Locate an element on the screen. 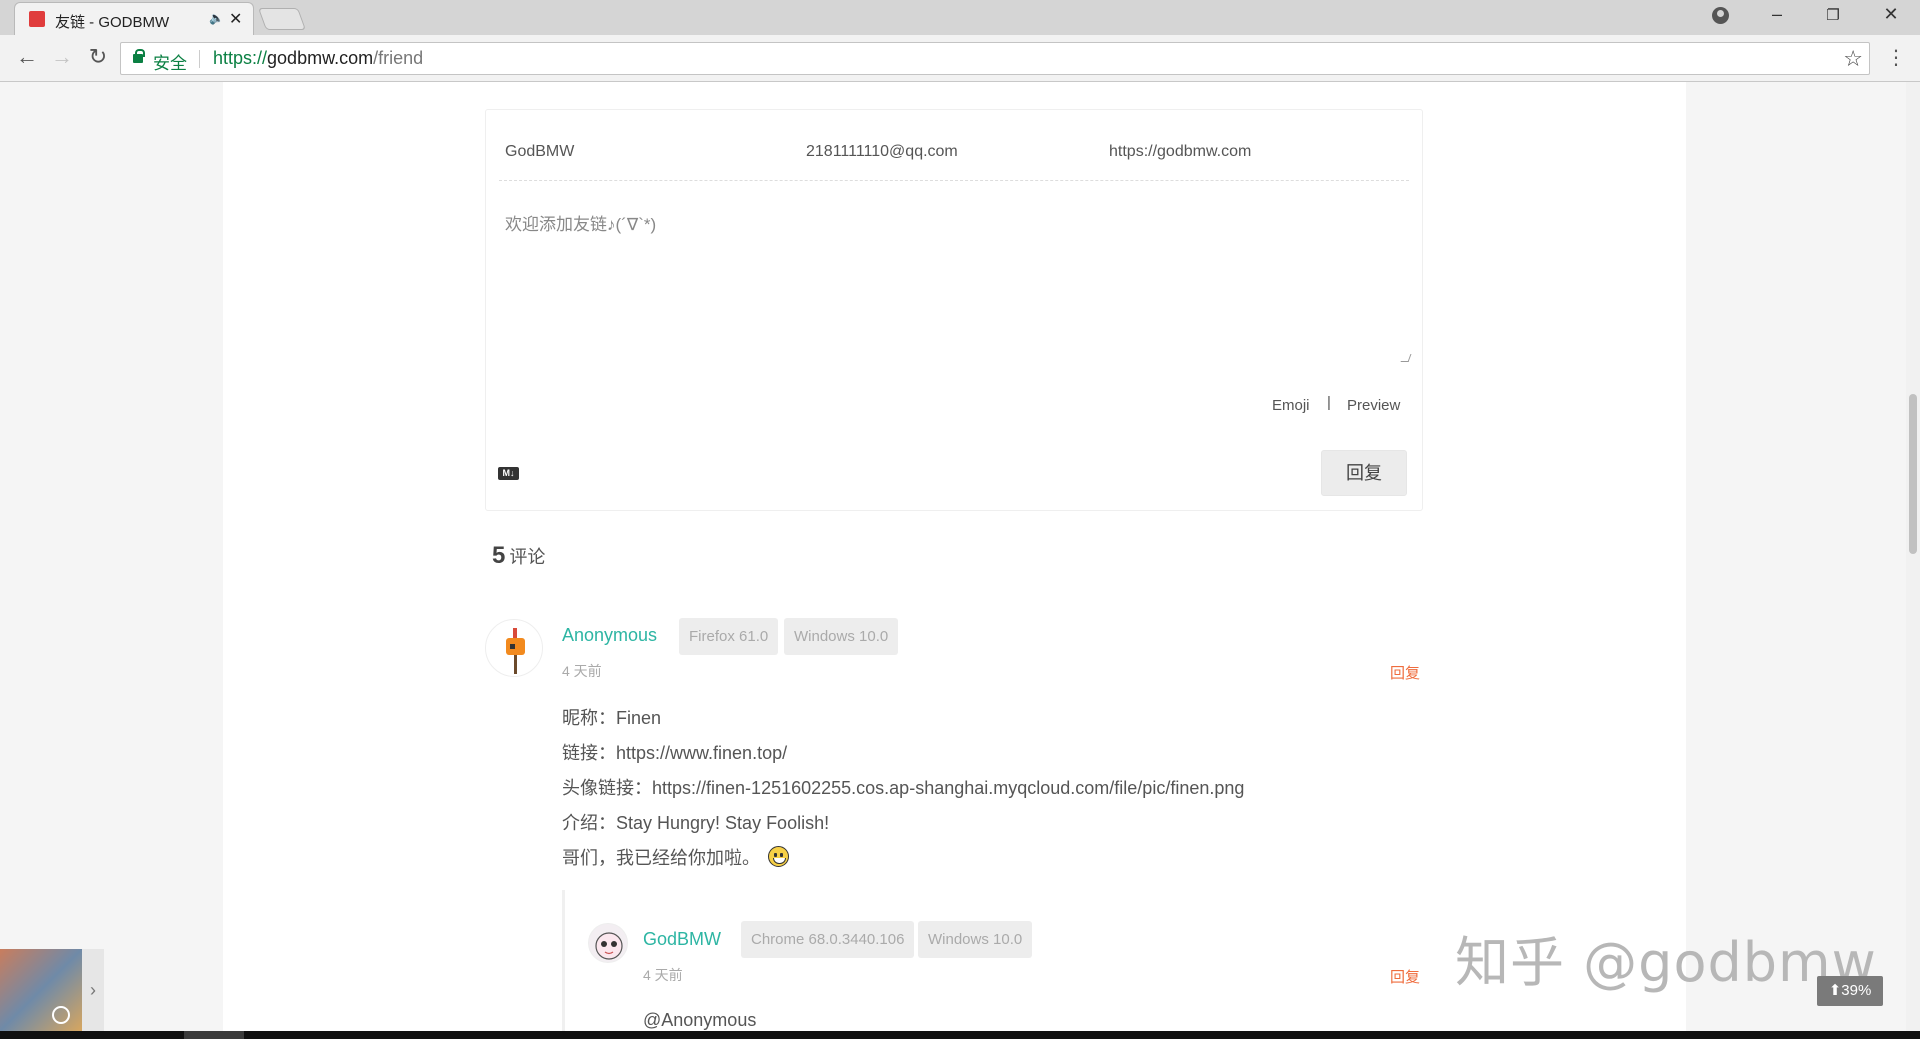 This screenshot has width=1920, height=1039. comment-count: 5 评论 is located at coordinates (518, 556).